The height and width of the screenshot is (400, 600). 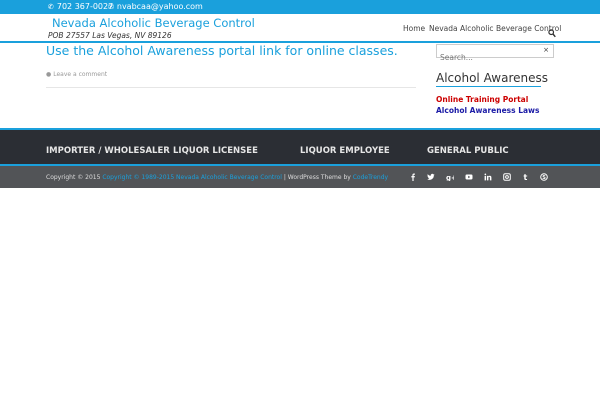 What do you see at coordinates (74, 177) in the screenshot?
I see `copyright-prefix: Copyright © 2015` at bounding box center [74, 177].